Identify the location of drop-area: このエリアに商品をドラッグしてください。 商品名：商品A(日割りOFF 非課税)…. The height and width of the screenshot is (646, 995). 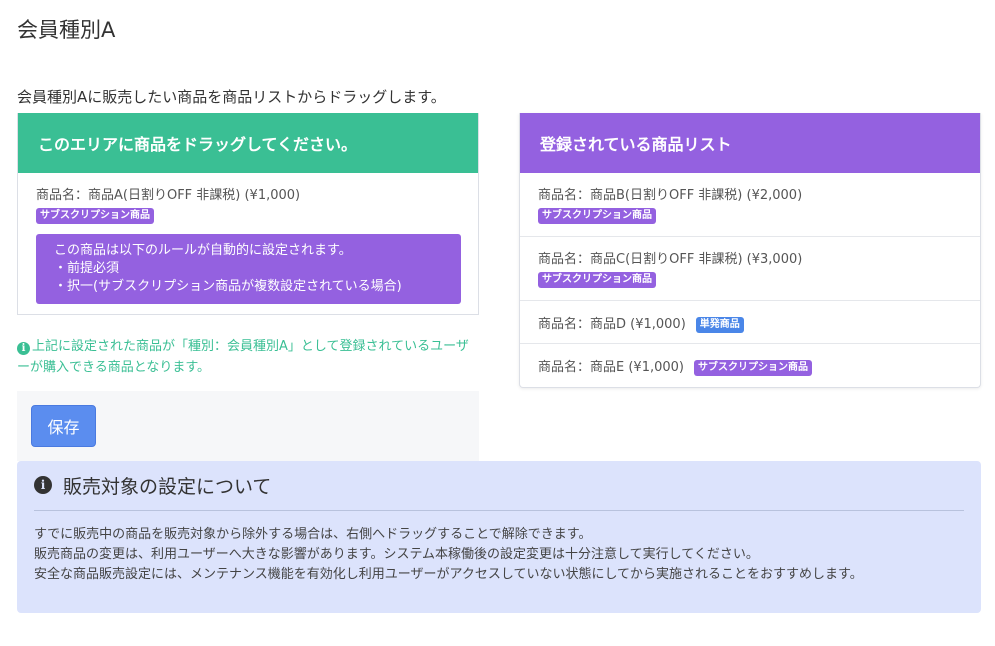
(248, 214).